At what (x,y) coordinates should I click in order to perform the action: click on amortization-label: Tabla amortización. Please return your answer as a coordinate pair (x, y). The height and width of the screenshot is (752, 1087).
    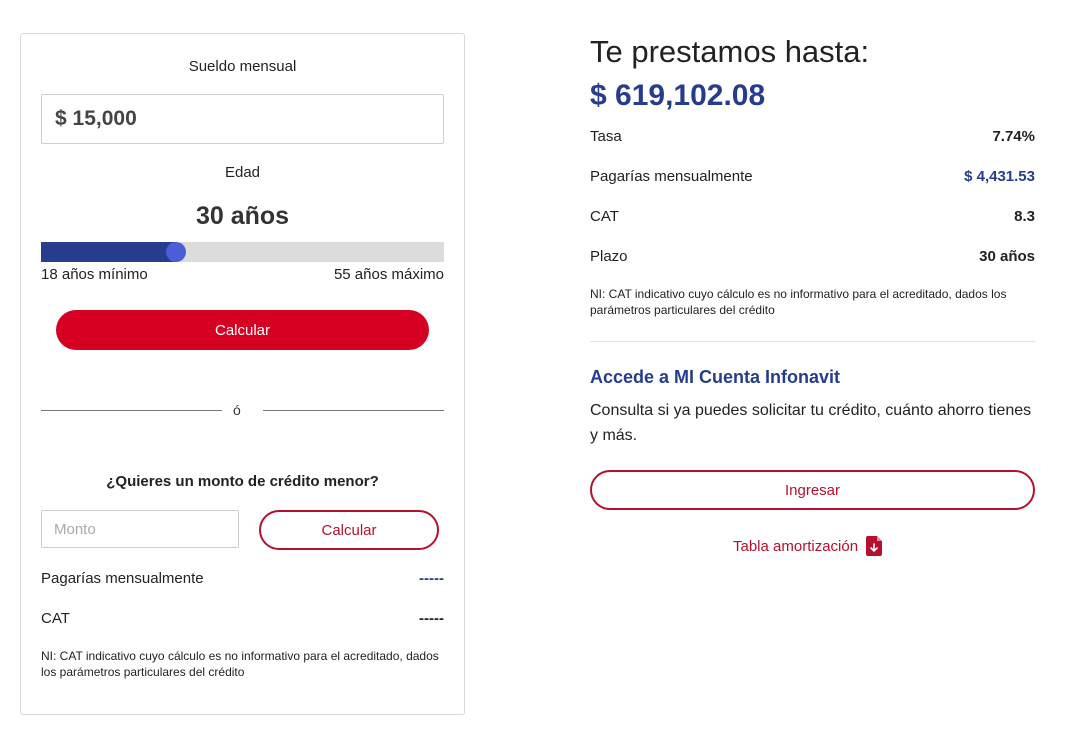
    Looking at the image, I should click on (796, 546).